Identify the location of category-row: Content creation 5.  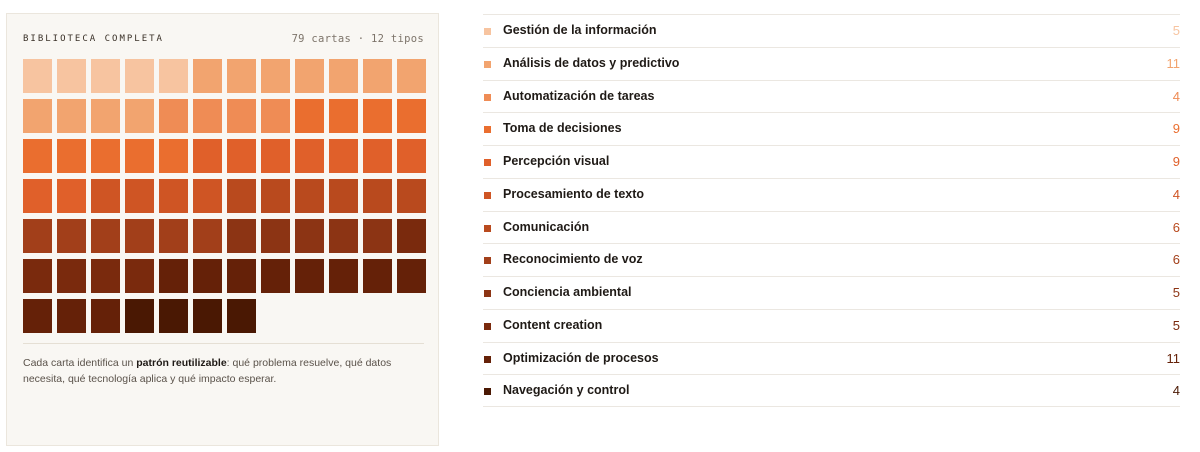
(831, 325).